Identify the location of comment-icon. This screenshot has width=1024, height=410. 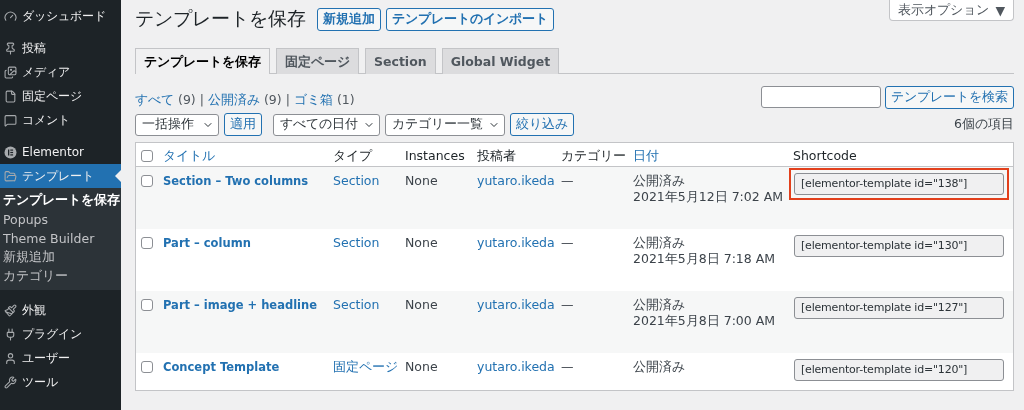
(10, 120).